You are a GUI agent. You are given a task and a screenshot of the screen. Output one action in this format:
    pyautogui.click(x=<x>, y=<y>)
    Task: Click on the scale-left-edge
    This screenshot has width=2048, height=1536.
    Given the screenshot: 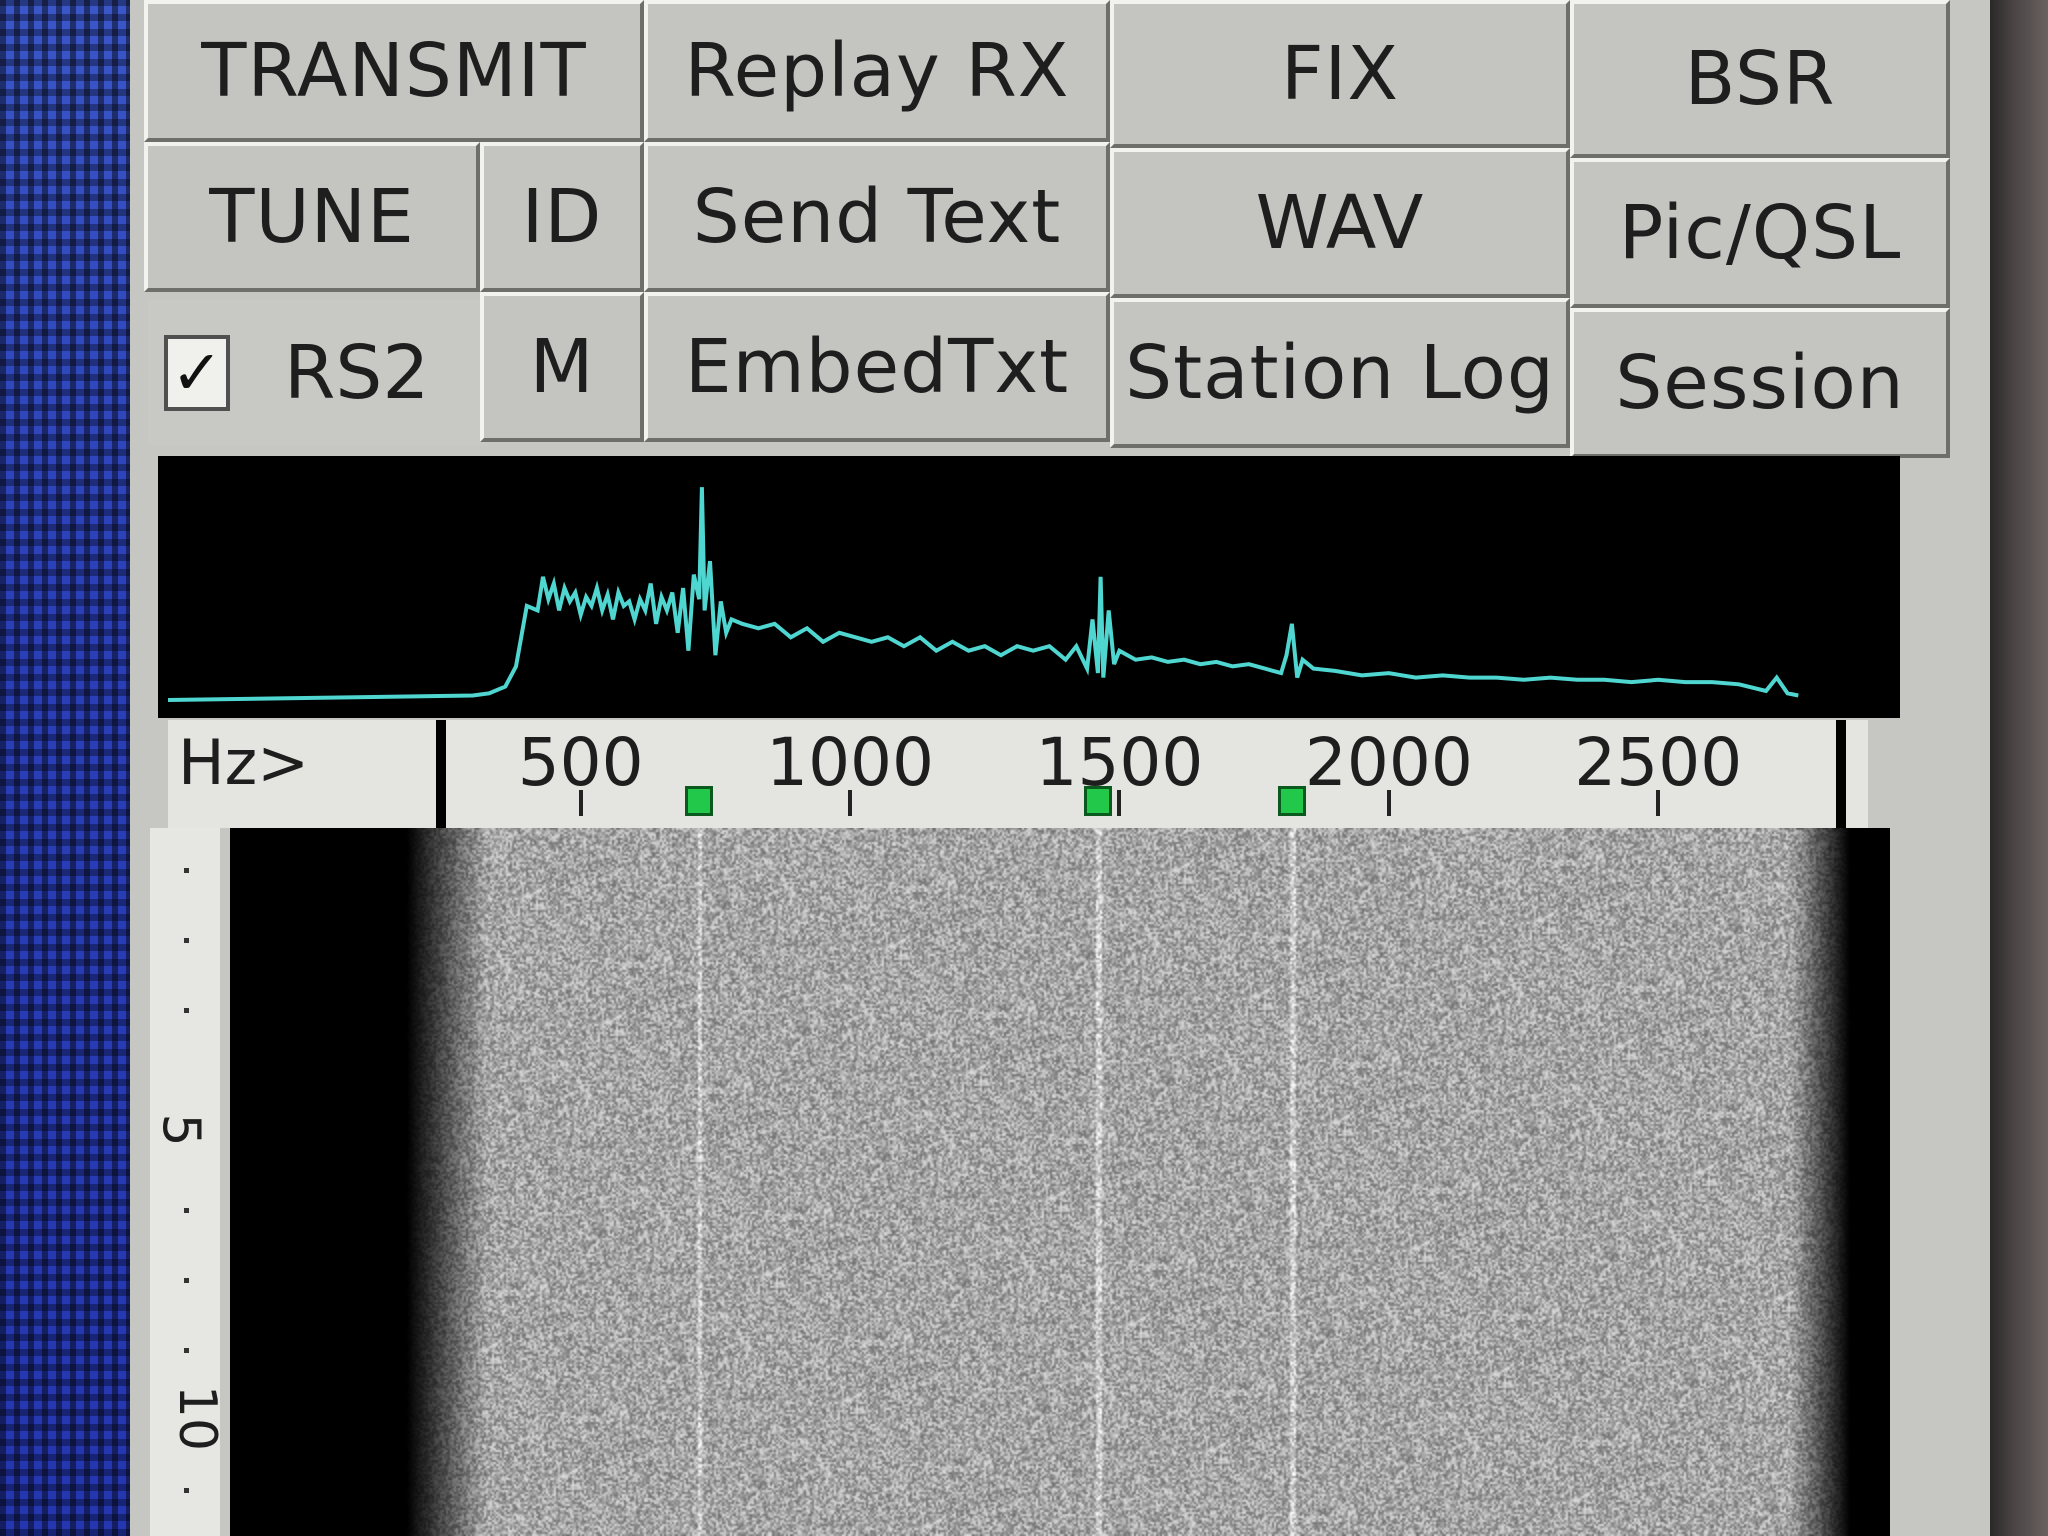 What is the action you would take?
    pyautogui.click(x=441, y=774)
    